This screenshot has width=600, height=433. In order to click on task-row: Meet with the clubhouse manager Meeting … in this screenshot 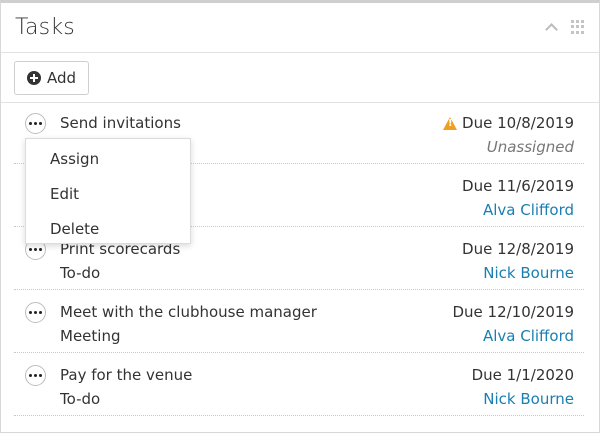, I will do `click(299, 321)`.